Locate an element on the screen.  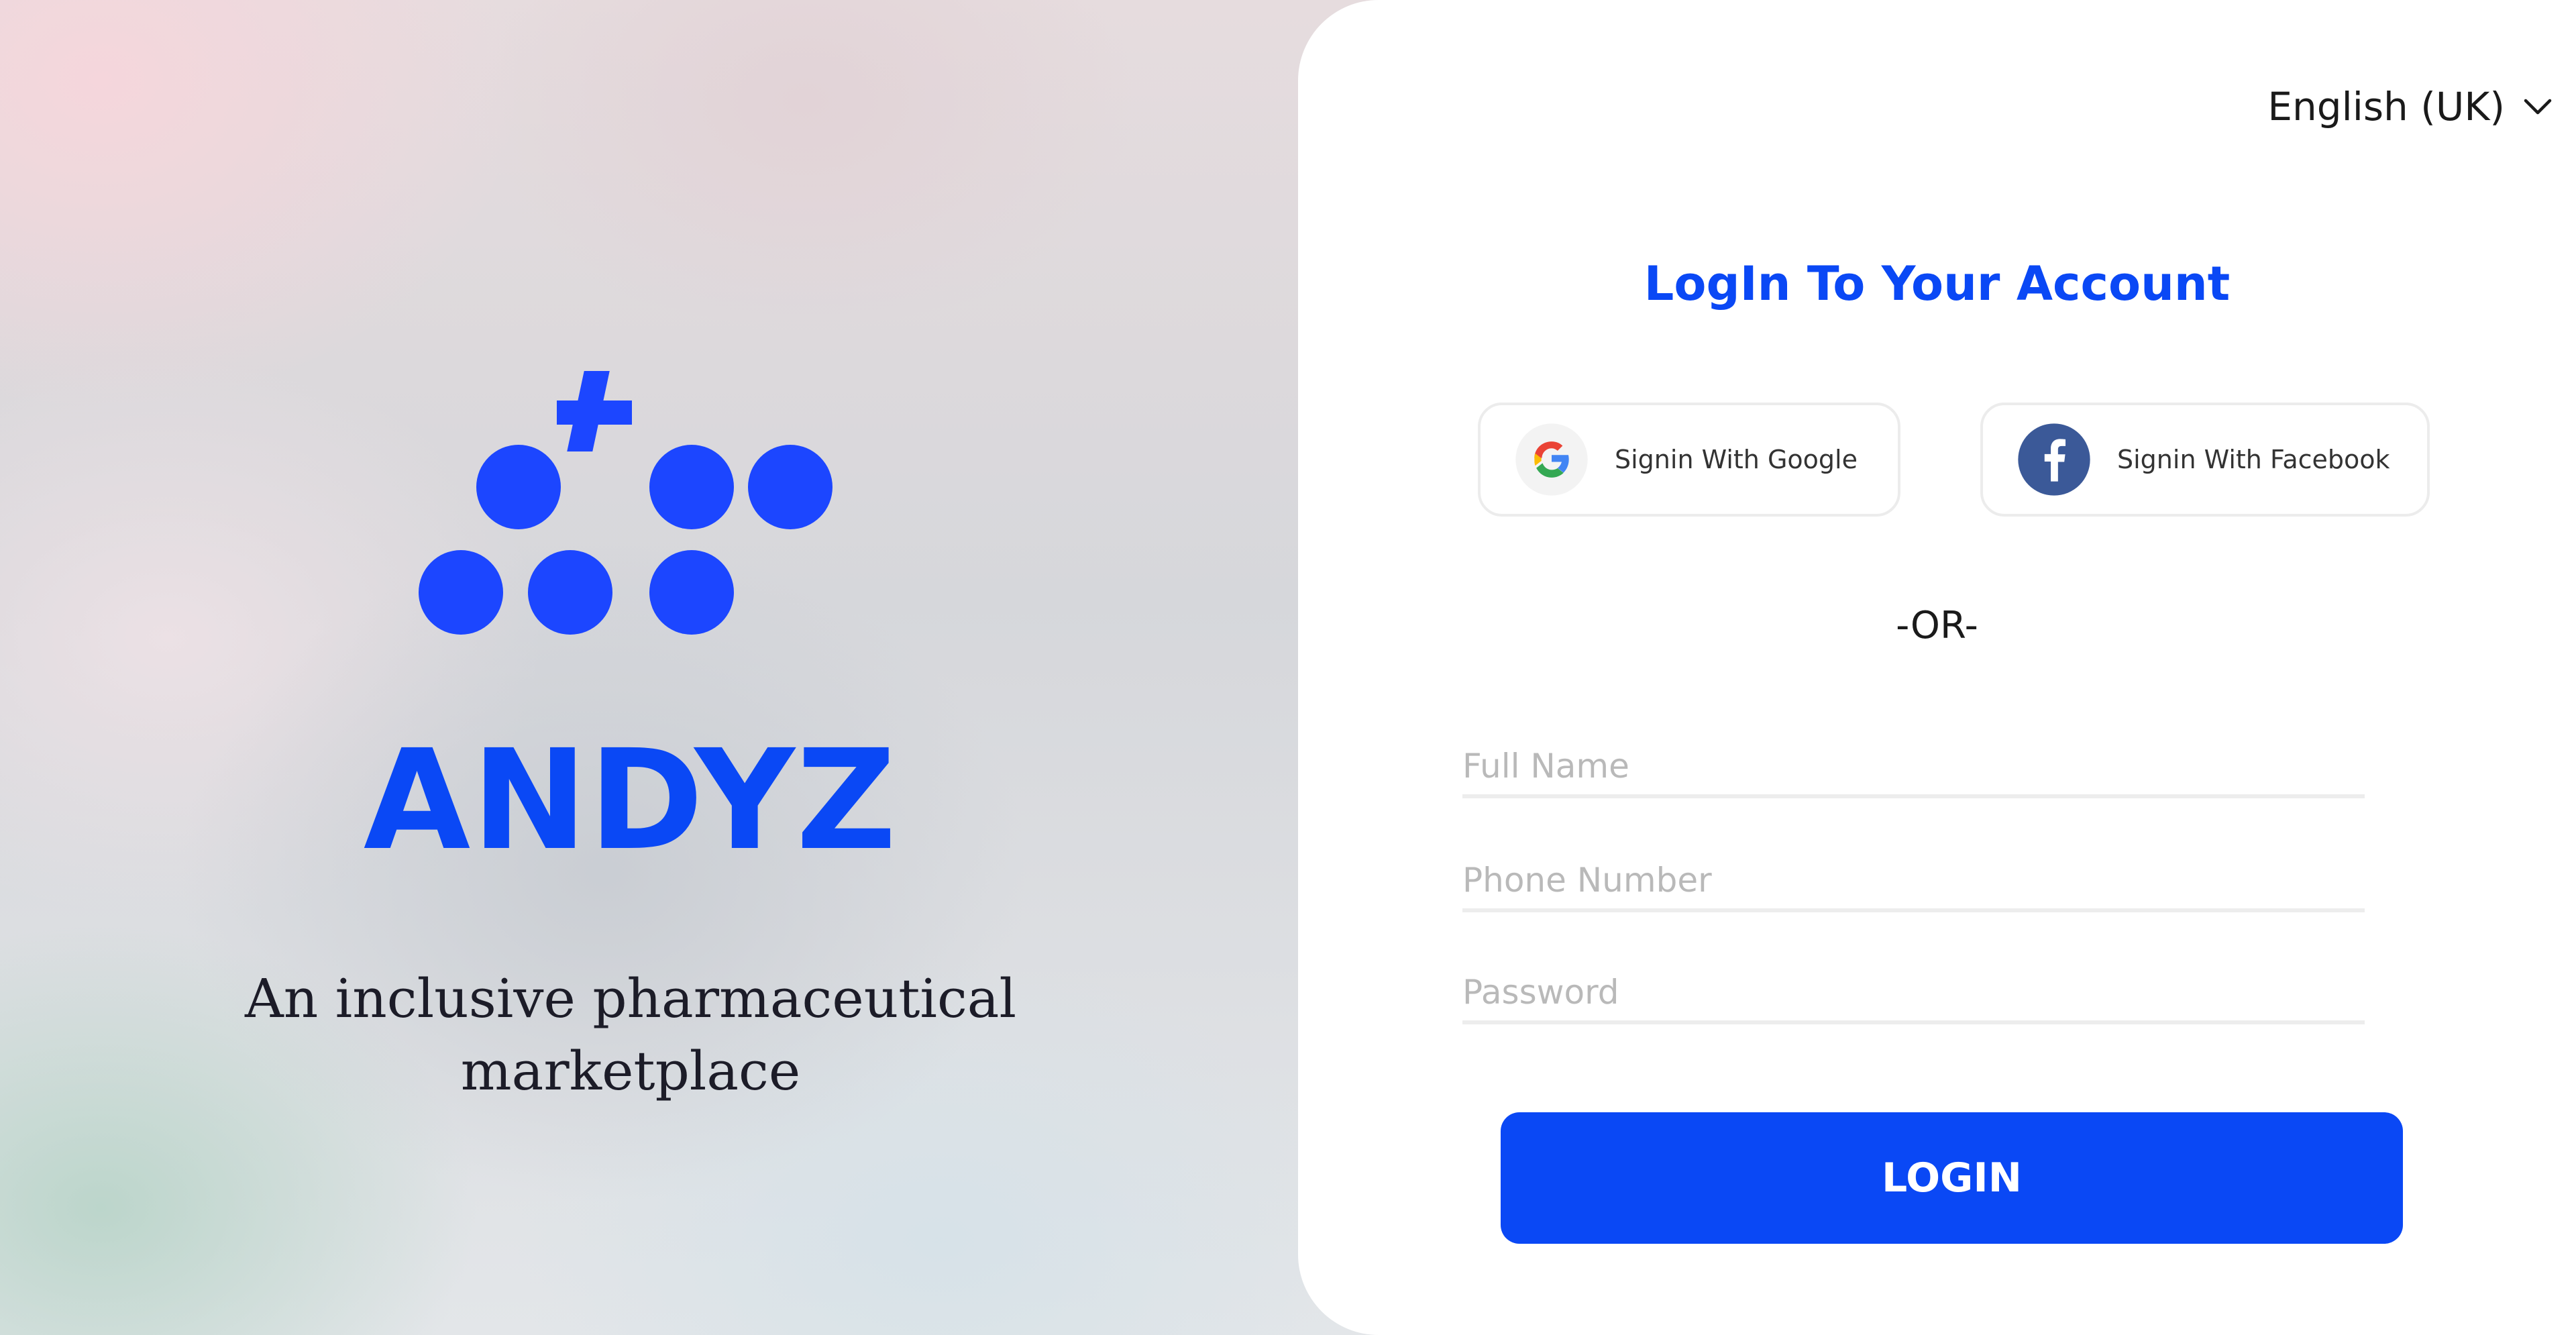
language-selector: English (UK) is located at coordinates (2411, 106).